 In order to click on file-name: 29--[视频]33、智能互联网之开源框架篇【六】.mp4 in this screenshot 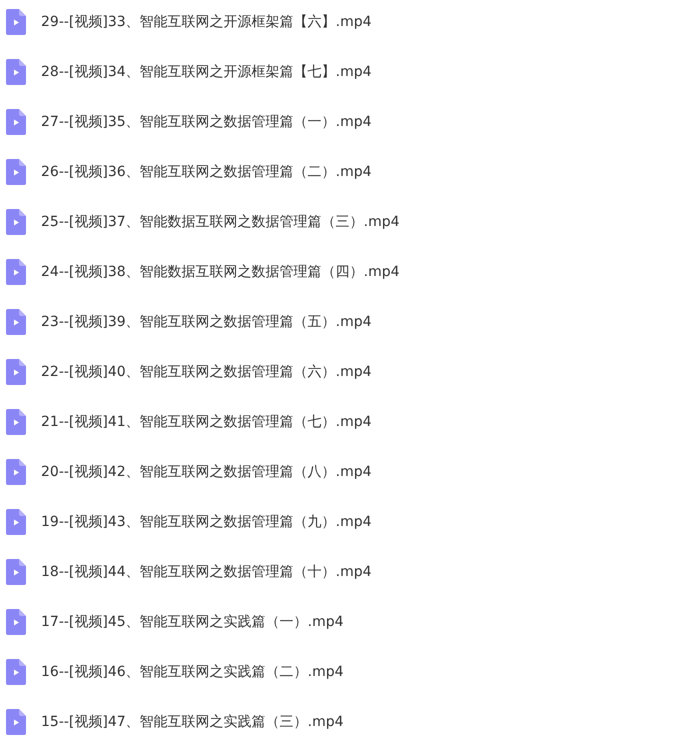, I will do `click(206, 22)`.